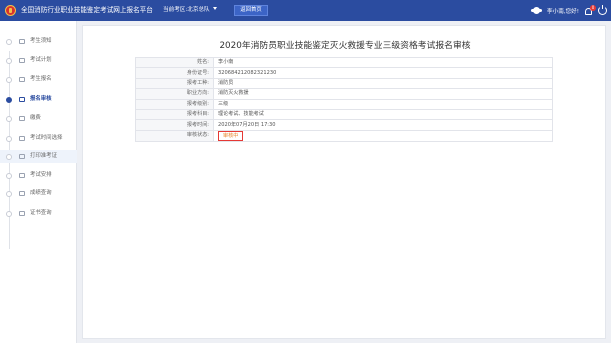 The width and height of the screenshot is (611, 343). Describe the element at coordinates (22, 118) in the screenshot. I see `payment-icon` at that location.